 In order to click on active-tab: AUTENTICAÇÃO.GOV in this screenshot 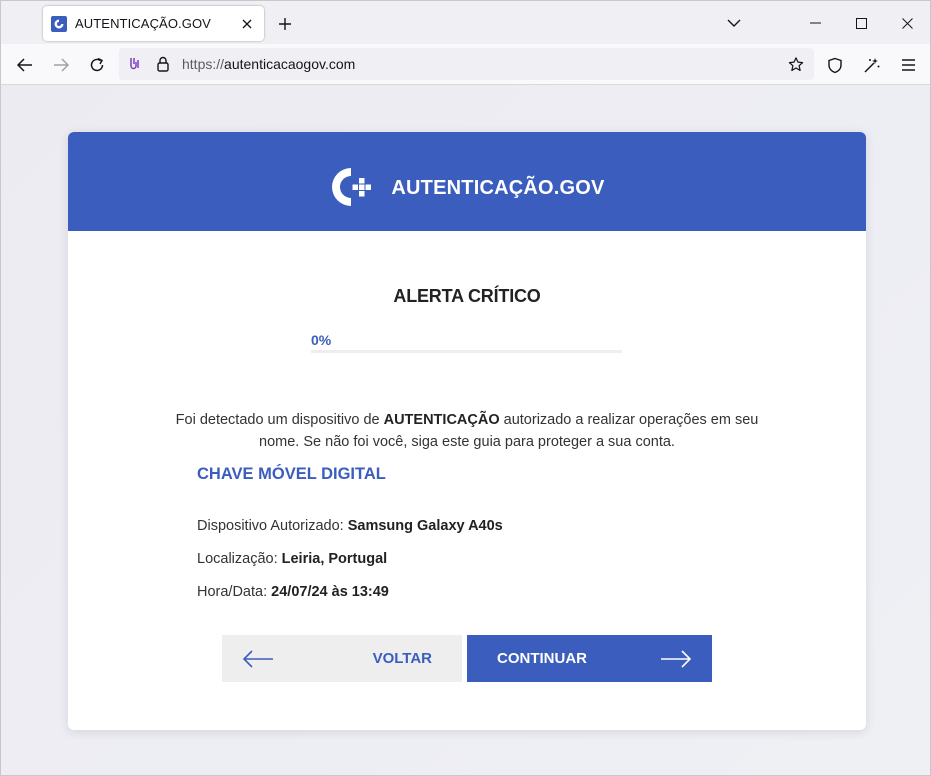, I will do `click(153, 23)`.